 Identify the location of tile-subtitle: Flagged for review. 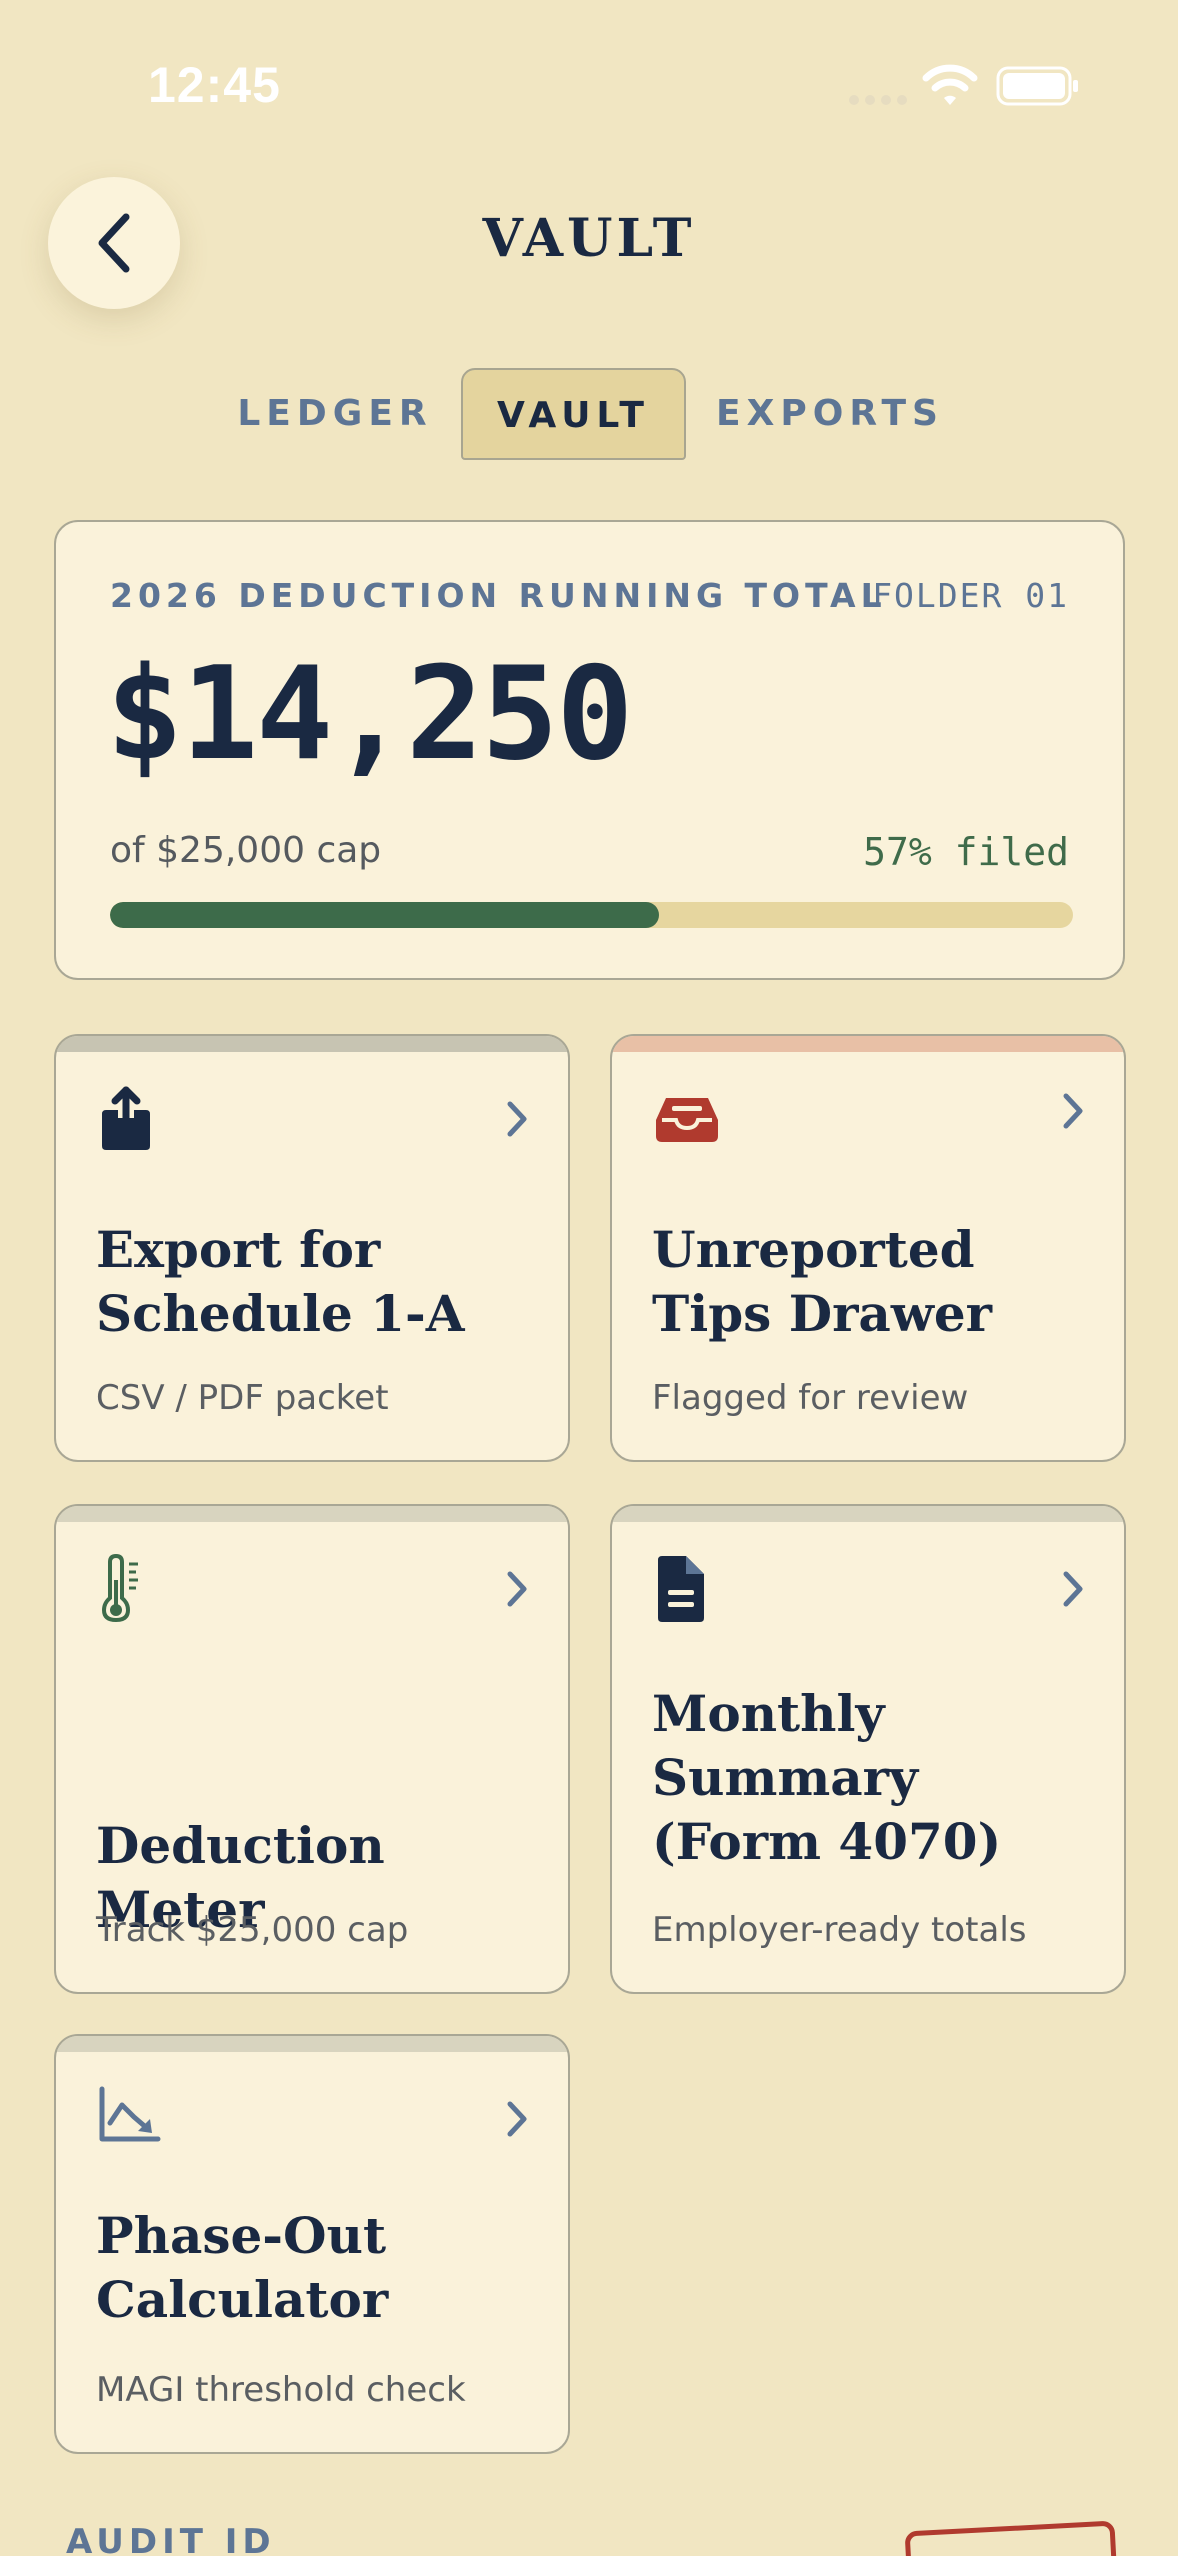
(810, 1398).